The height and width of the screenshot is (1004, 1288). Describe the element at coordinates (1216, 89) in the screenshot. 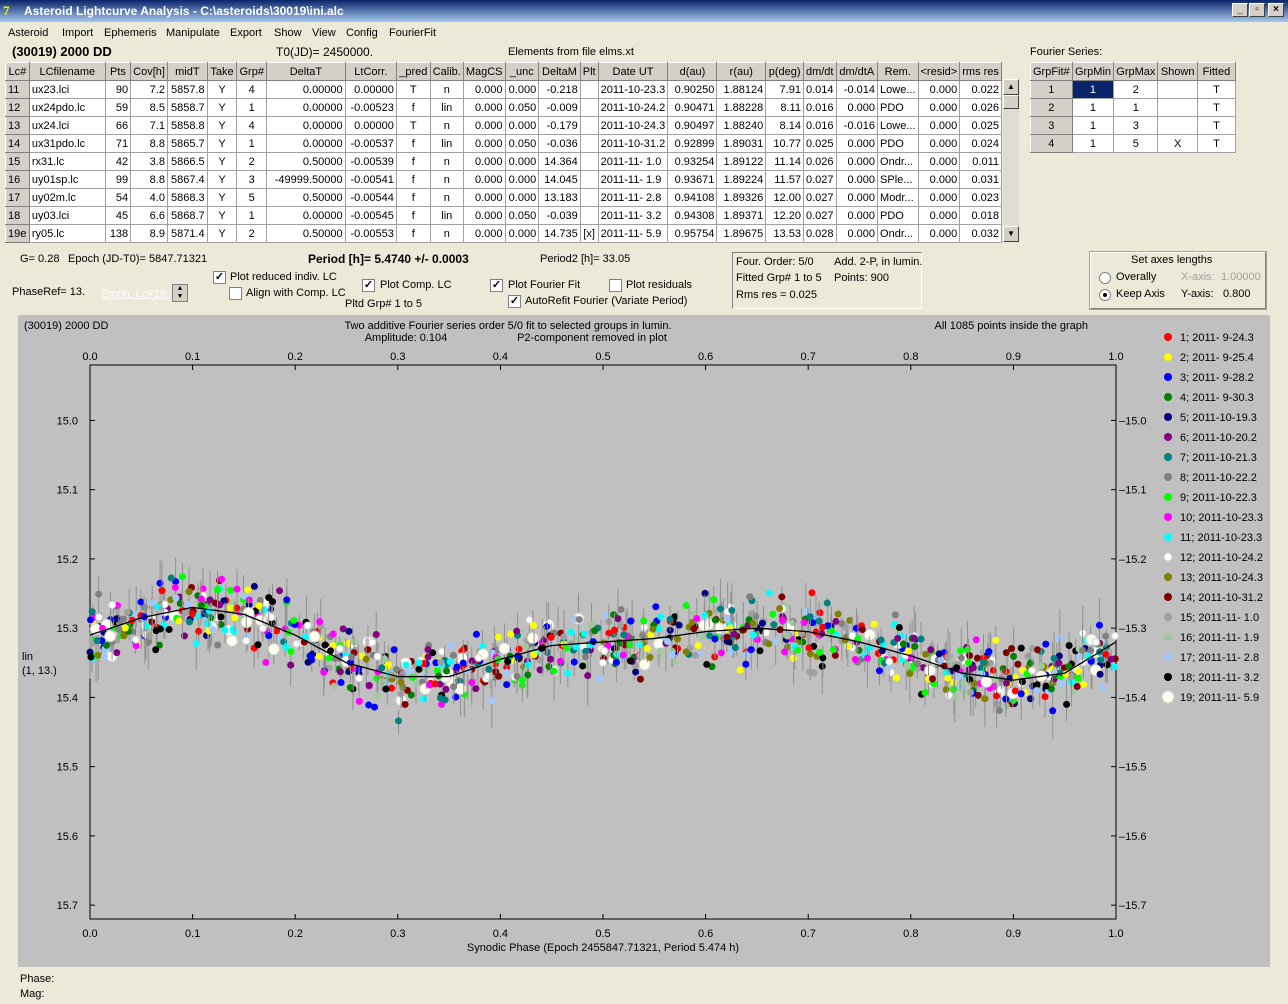

I see `fs-cell: T` at that location.